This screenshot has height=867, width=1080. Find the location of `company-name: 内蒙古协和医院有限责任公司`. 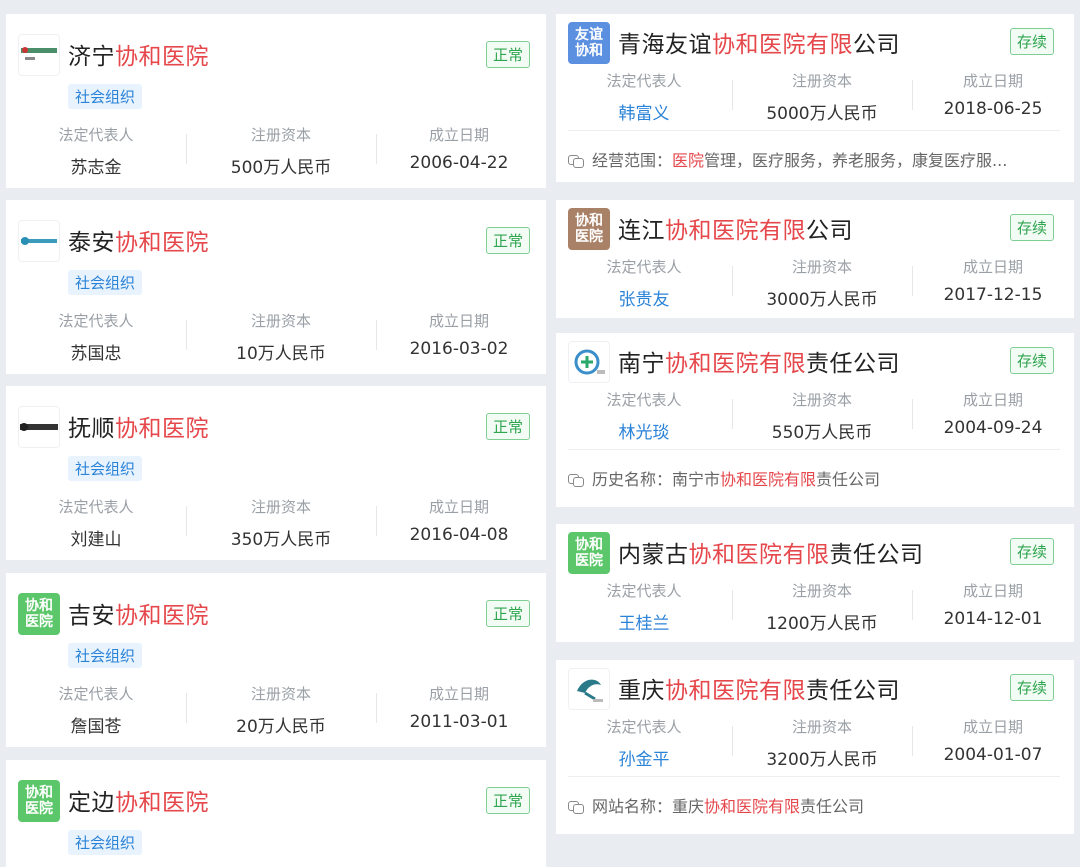

company-name: 内蒙古协和医院有限责任公司 is located at coordinates (771, 552).